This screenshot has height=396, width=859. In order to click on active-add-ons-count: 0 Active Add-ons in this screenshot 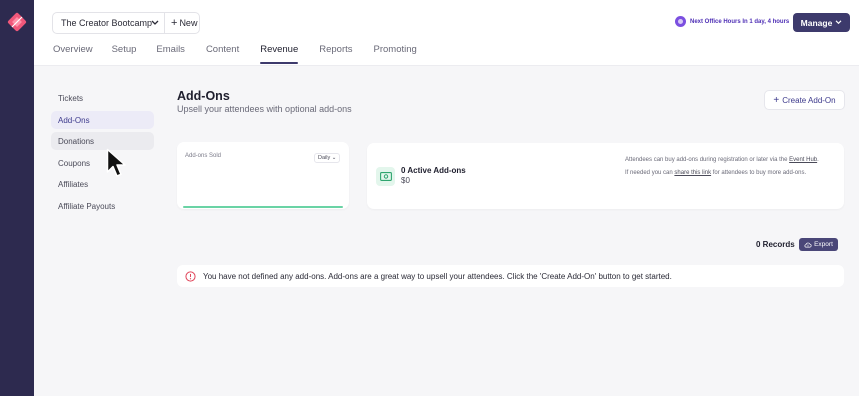, I will do `click(433, 170)`.